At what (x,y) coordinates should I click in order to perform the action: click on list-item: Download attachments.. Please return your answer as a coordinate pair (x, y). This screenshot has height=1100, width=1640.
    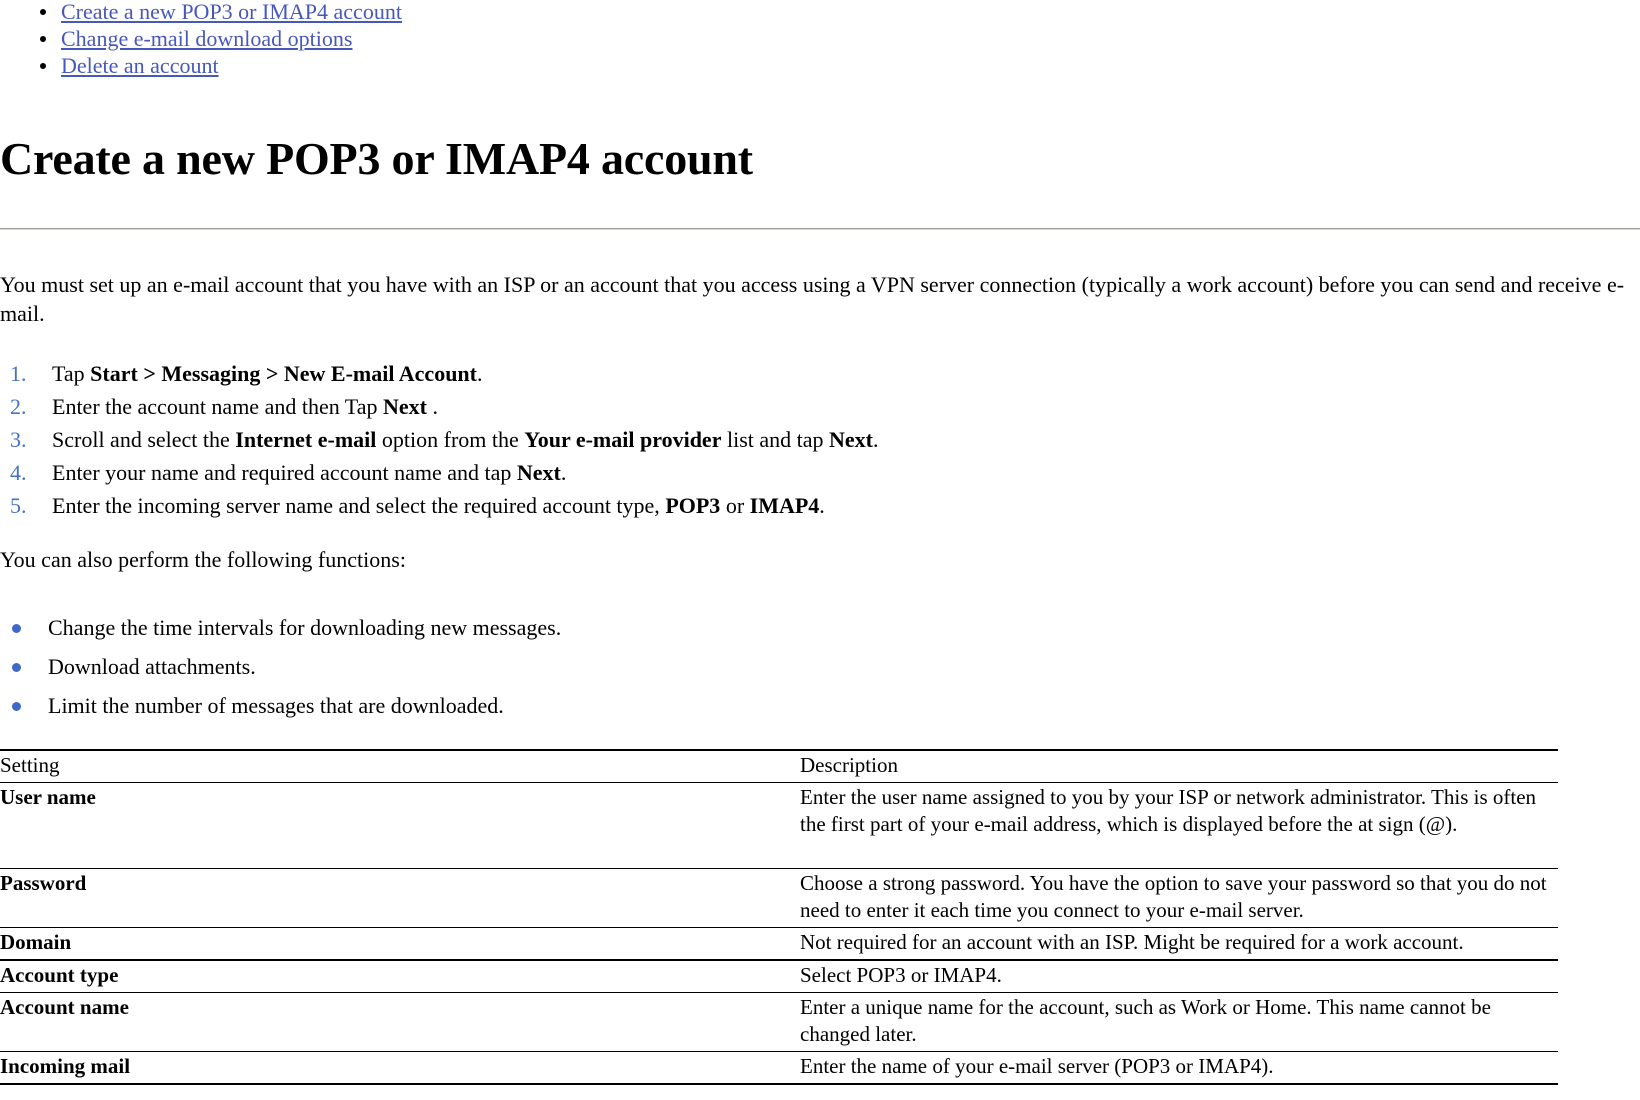
    Looking at the image, I should click on (820, 666).